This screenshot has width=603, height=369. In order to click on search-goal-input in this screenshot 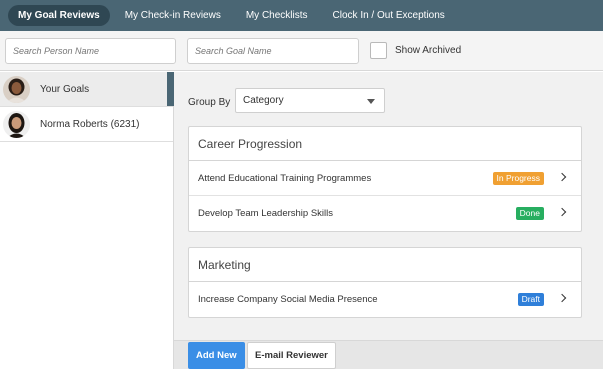, I will do `click(273, 51)`.